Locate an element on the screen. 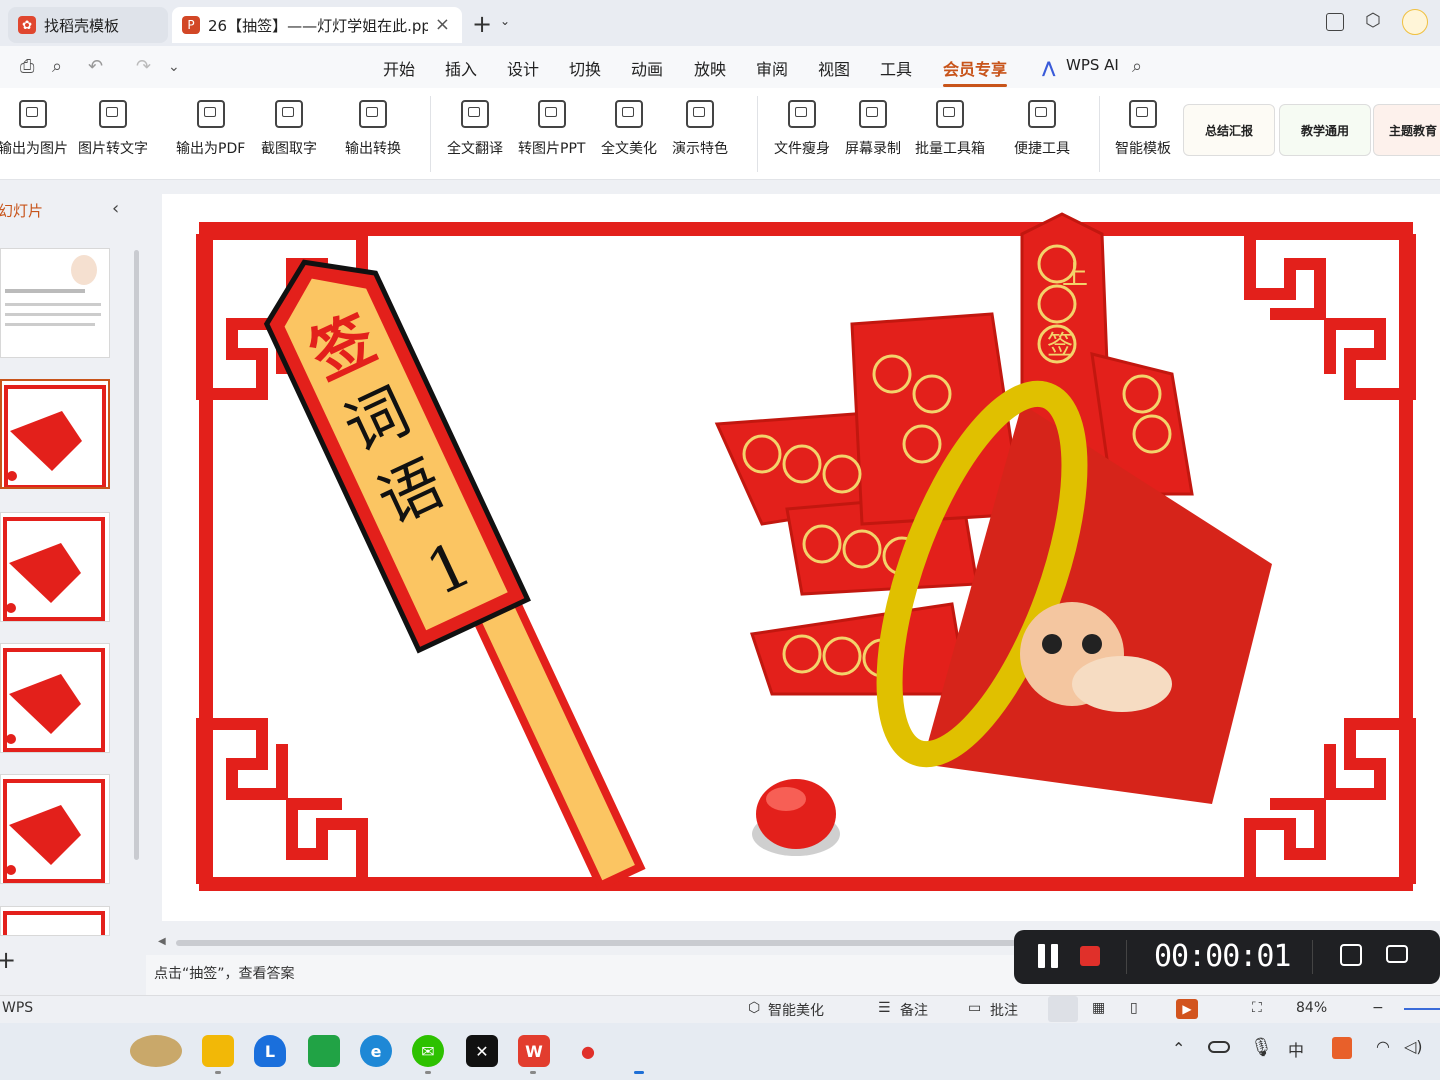  zoom-level: 84% is located at coordinates (1311, 1008).